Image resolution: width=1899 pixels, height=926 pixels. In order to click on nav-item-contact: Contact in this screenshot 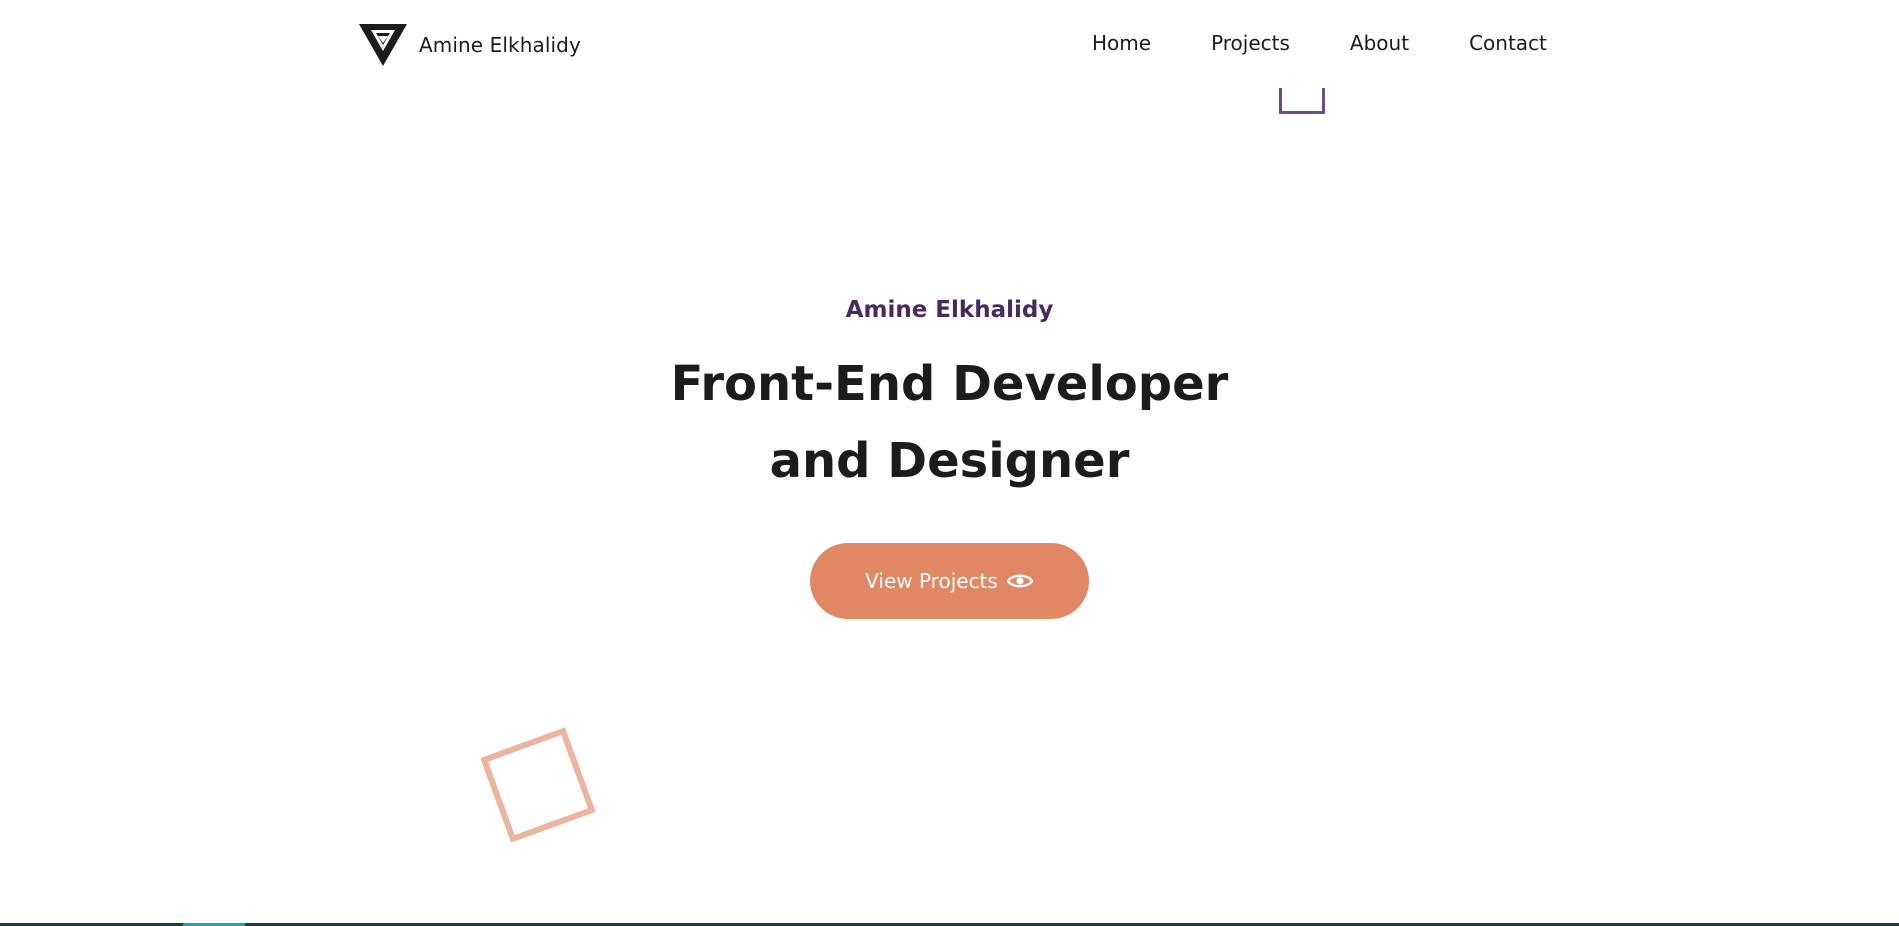, I will do `click(1508, 43)`.